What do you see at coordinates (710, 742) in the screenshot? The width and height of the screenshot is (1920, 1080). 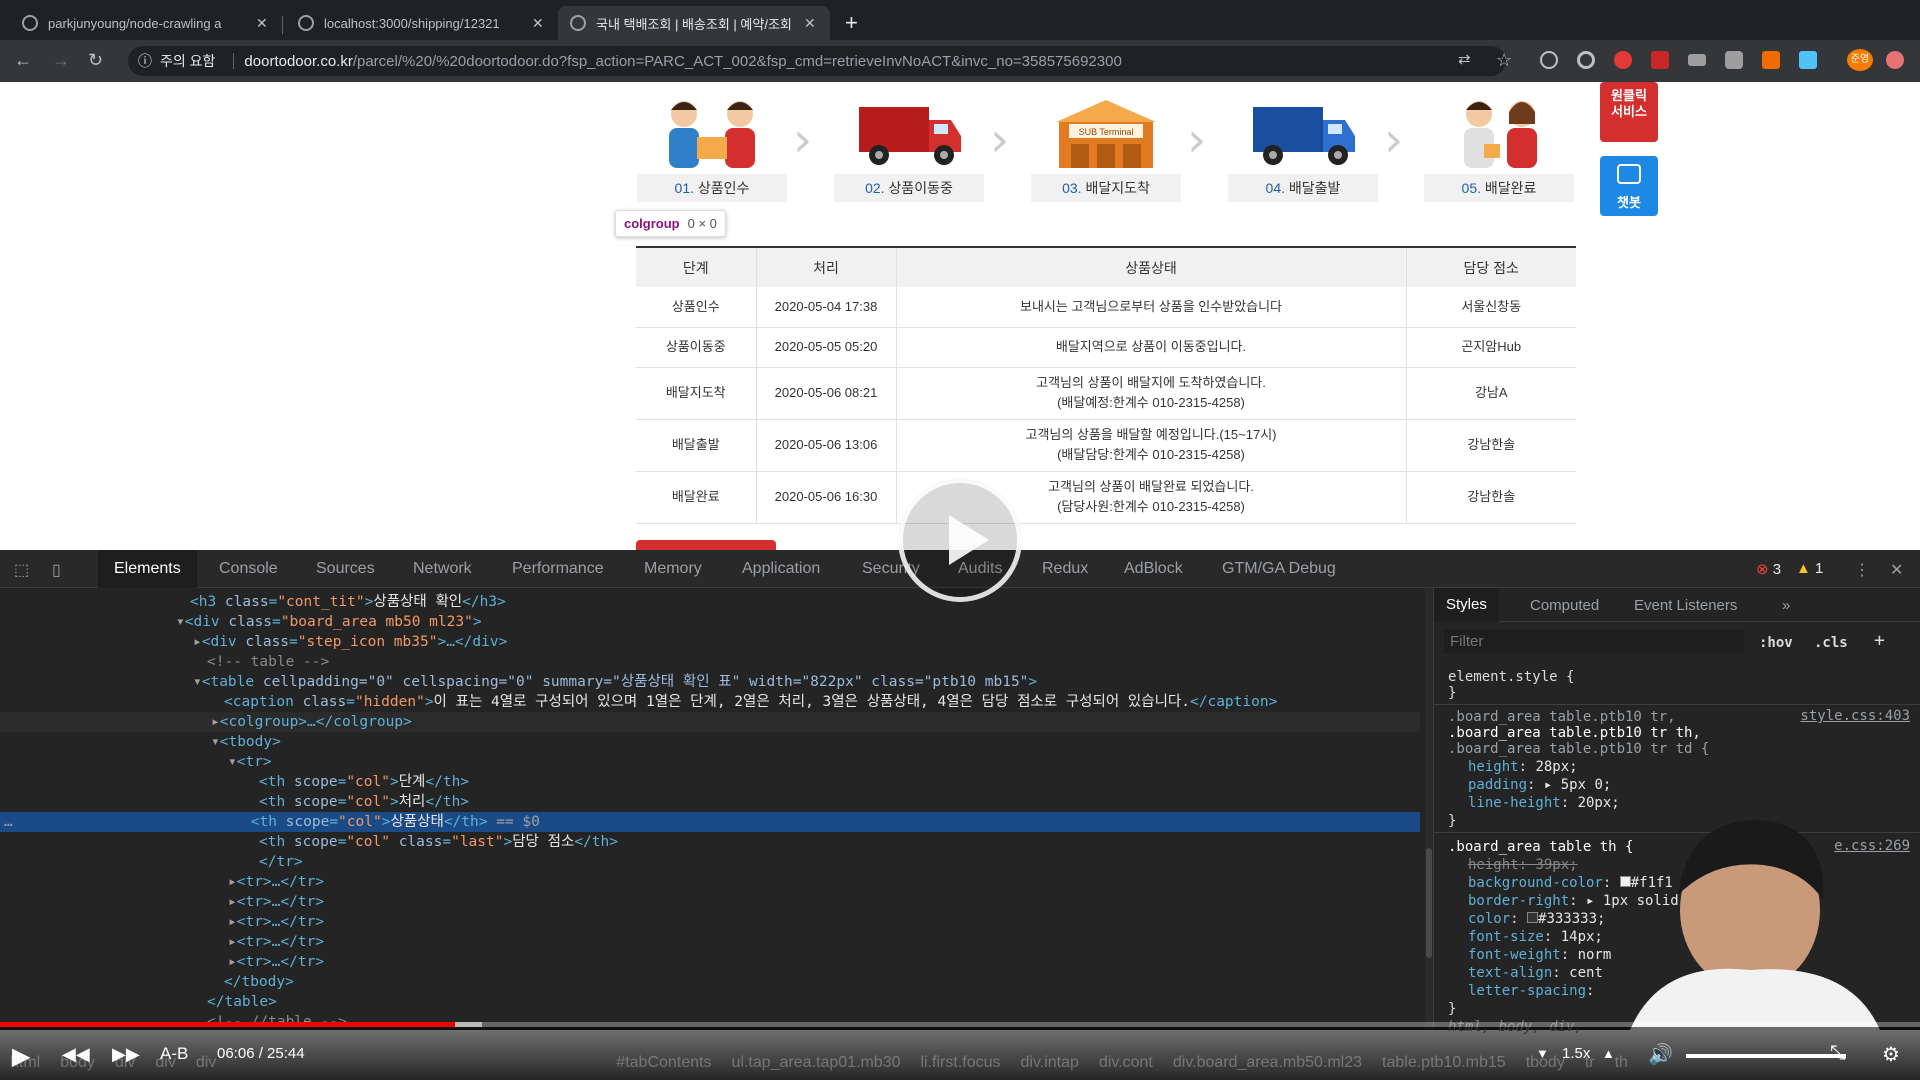 I see `dom-line: ▾<tbody>` at bounding box center [710, 742].